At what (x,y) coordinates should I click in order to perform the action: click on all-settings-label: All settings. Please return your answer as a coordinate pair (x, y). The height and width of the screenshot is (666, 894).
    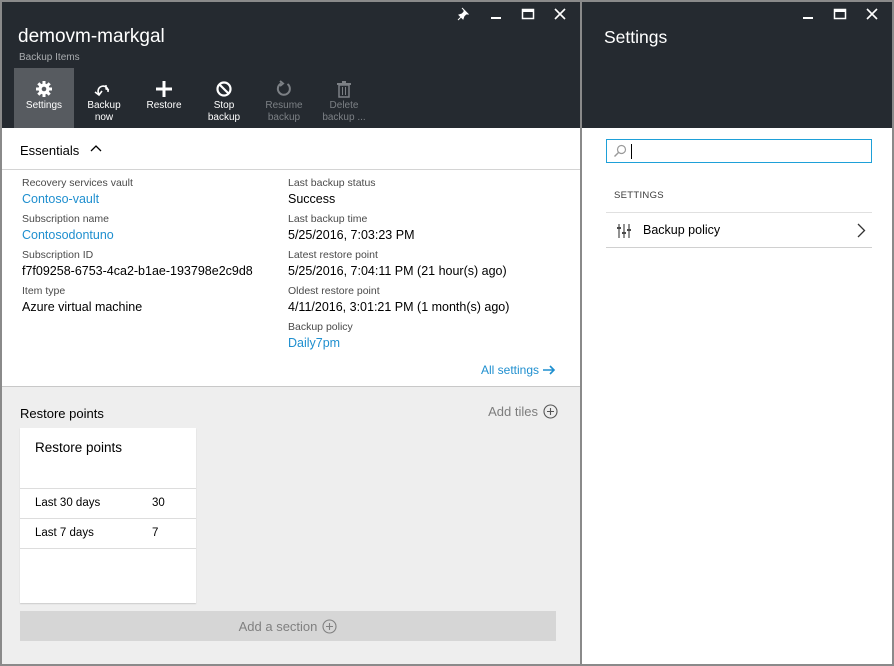
    Looking at the image, I should click on (509, 370).